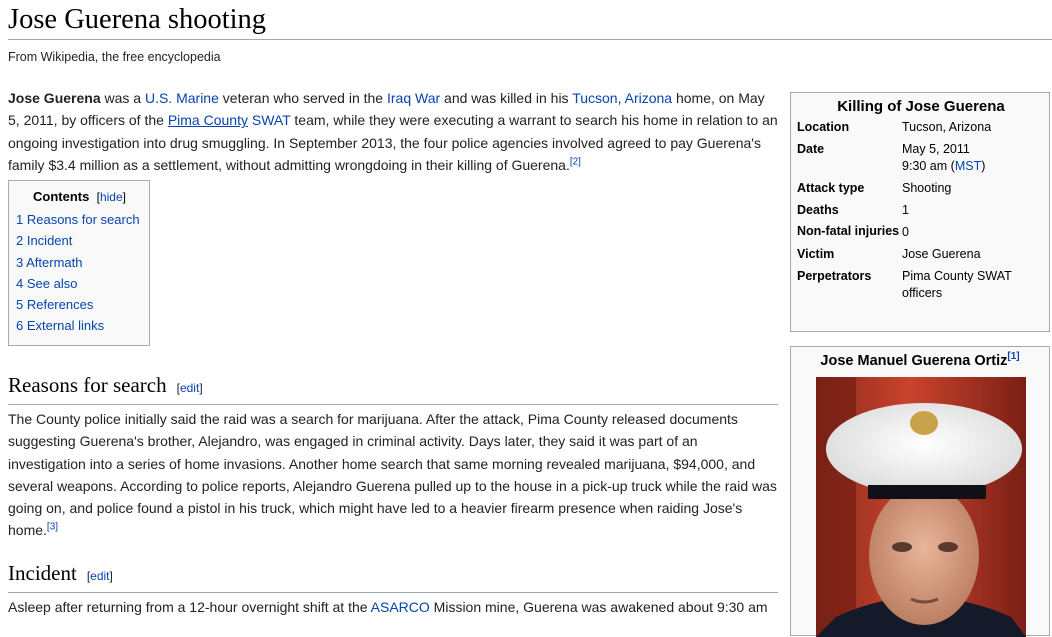 The width and height of the screenshot is (1052, 637). I want to click on link-iraq-war: Iraq War, so click(413, 98).